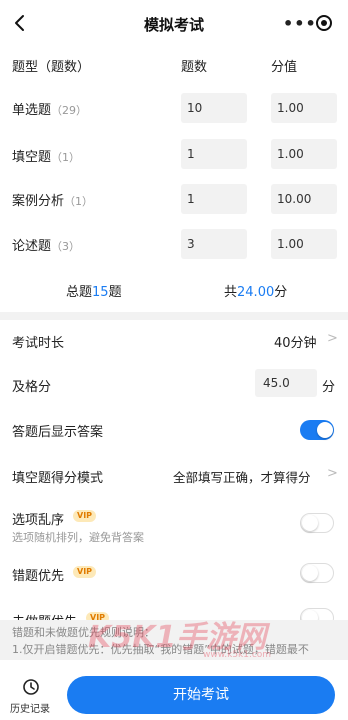 Image resolution: width=348 pixels, height=720 pixels. Describe the element at coordinates (231, 292) in the screenshot. I see `score-prefix: 共` at that location.